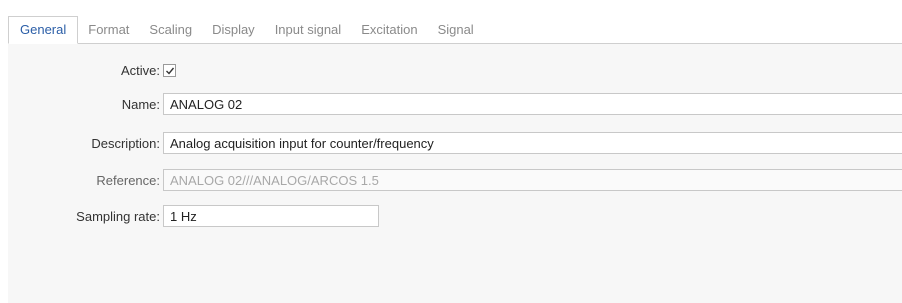  What do you see at coordinates (170, 30) in the screenshot?
I see `tab-scaling: Scaling` at bounding box center [170, 30].